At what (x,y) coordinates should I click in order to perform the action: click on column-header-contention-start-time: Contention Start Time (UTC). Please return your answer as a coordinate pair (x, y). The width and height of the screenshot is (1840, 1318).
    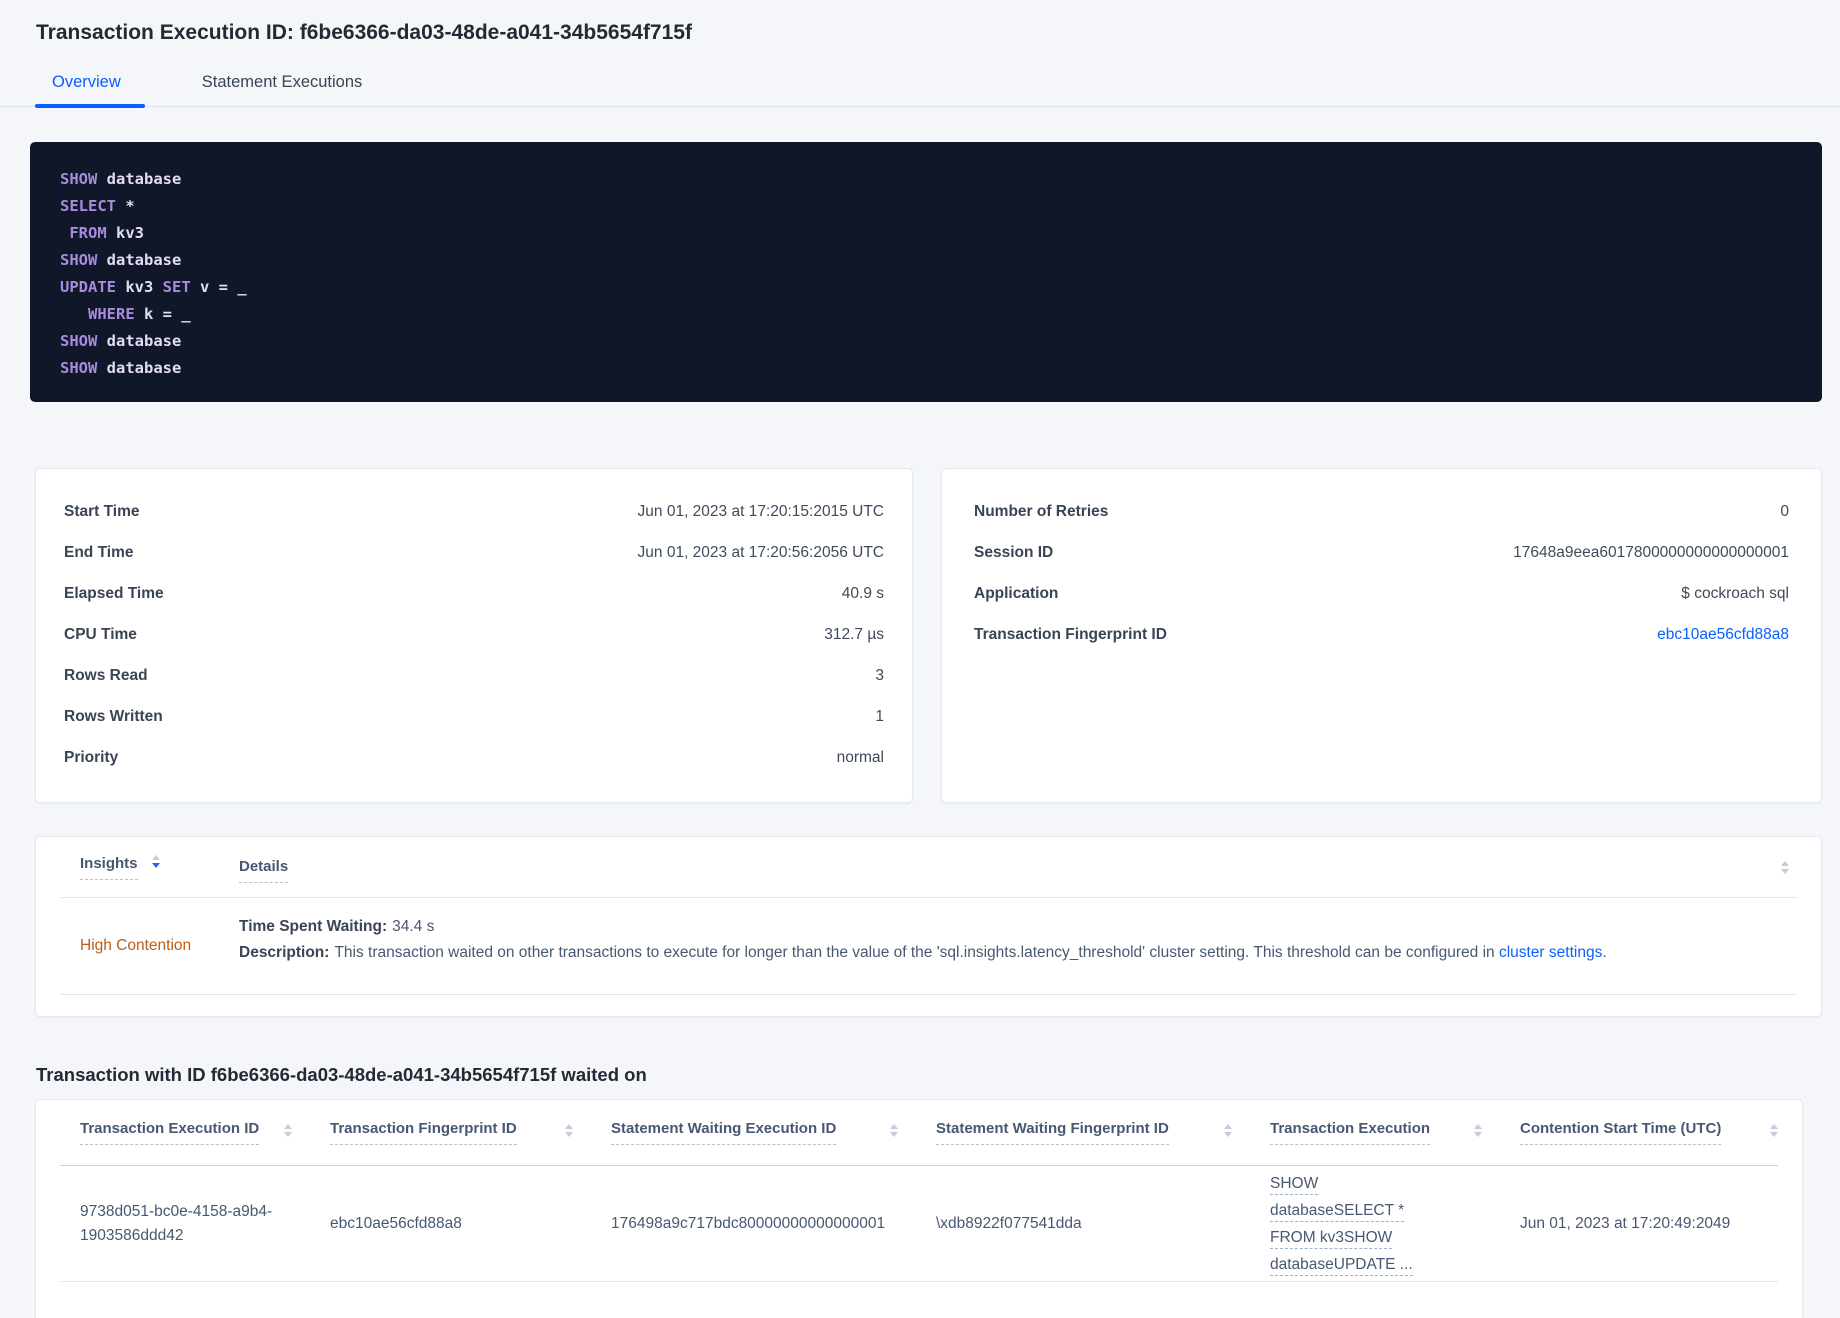
    Looking at the image, I should click on (1649, 1132).